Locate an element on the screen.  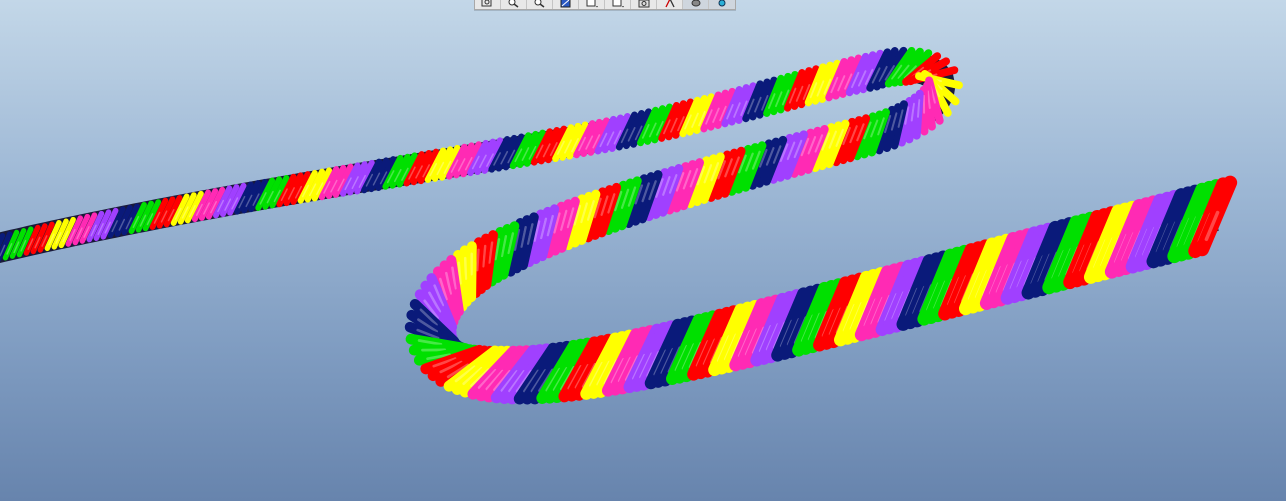
zoom-window-icon is located at coordinates (486, 3).